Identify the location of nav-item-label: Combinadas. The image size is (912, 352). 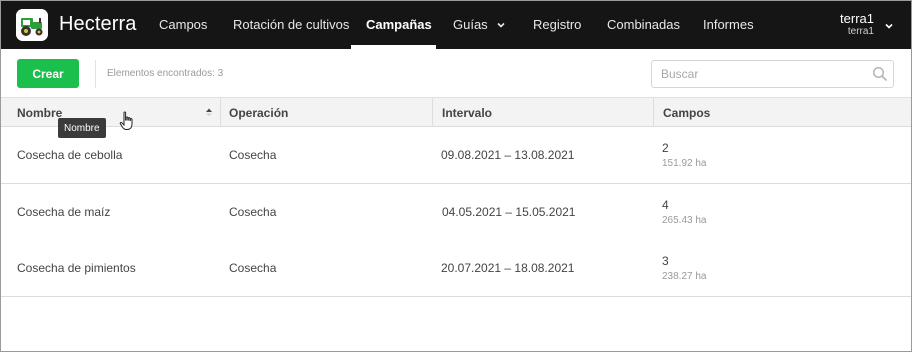
(643, 24).